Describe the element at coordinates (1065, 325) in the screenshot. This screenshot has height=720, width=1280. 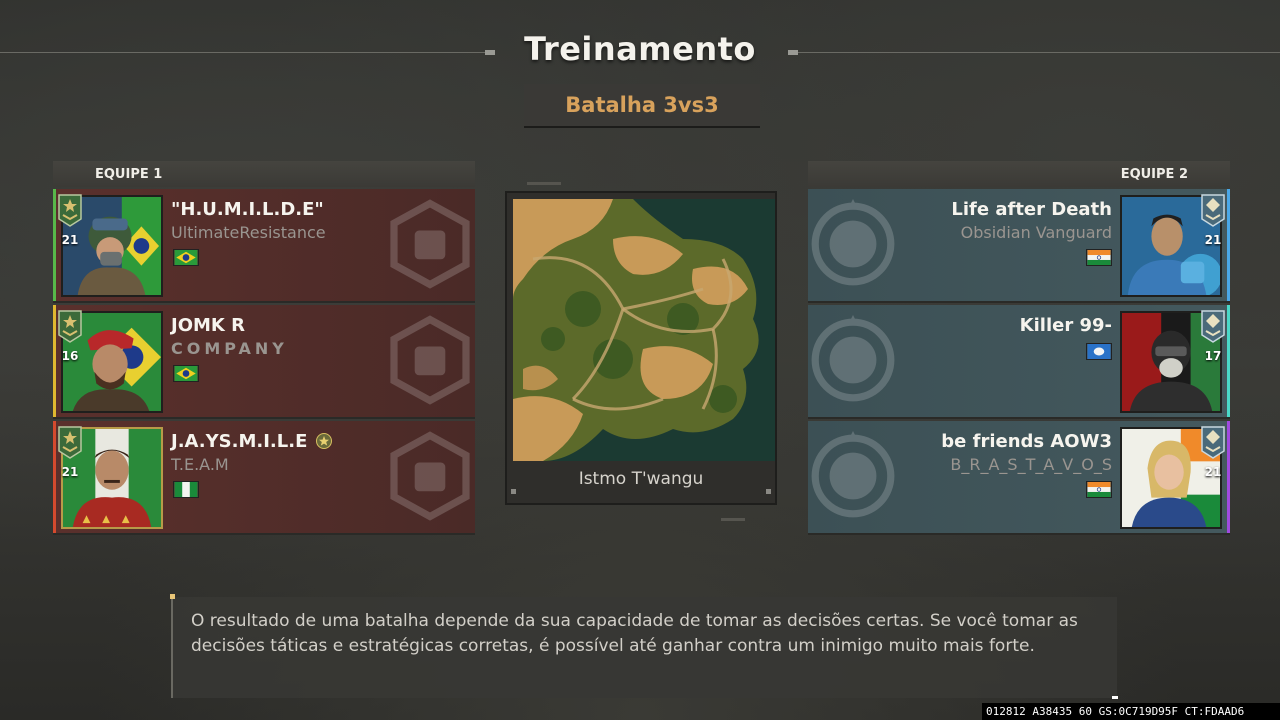
I see `player-name: Killer 99-` at that location.